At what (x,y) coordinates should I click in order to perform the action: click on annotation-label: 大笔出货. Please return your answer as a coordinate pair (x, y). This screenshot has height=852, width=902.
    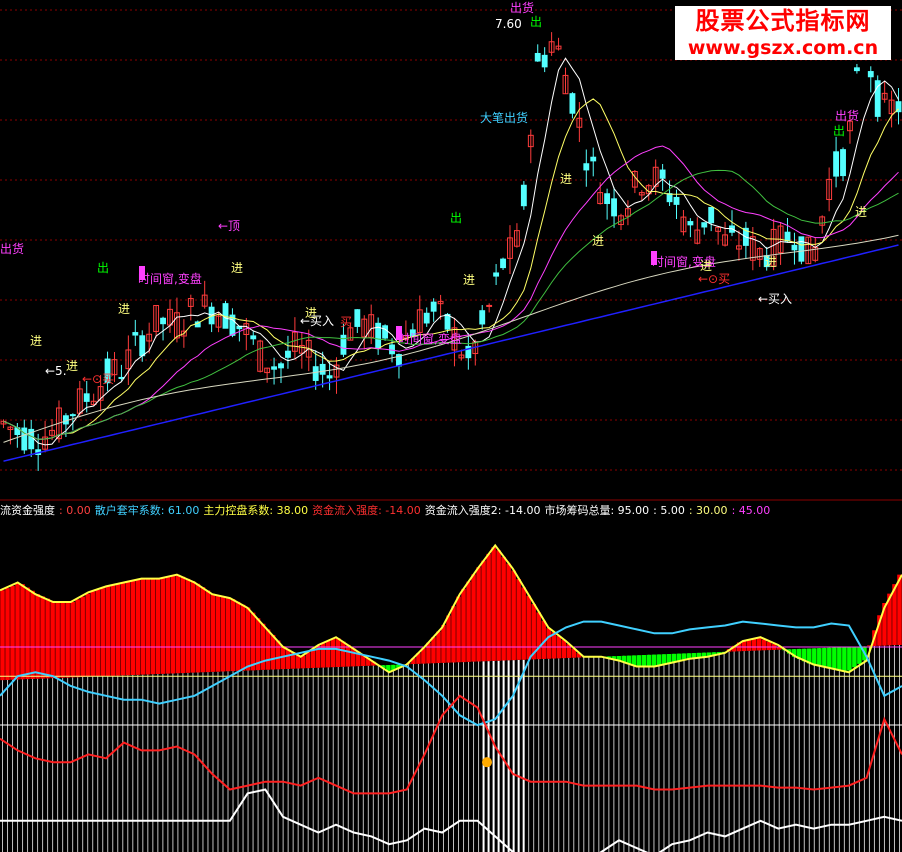
    Looking at the image, I should click on (504, 117).